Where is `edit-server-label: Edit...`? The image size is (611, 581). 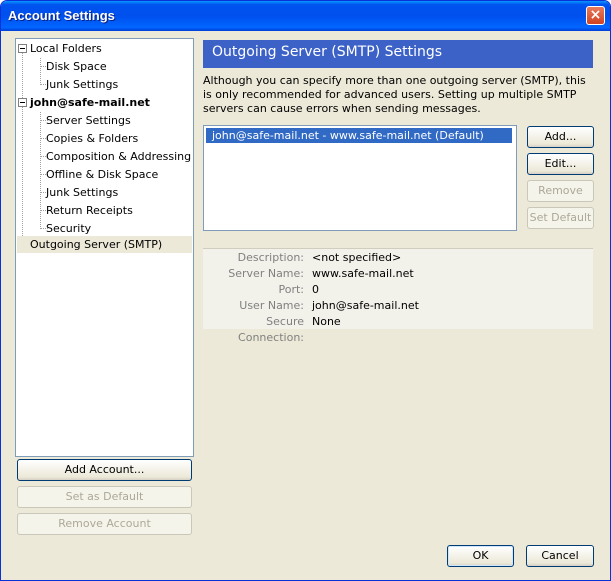 edit-server-label: Edit... is located at coordinates (560, 163).